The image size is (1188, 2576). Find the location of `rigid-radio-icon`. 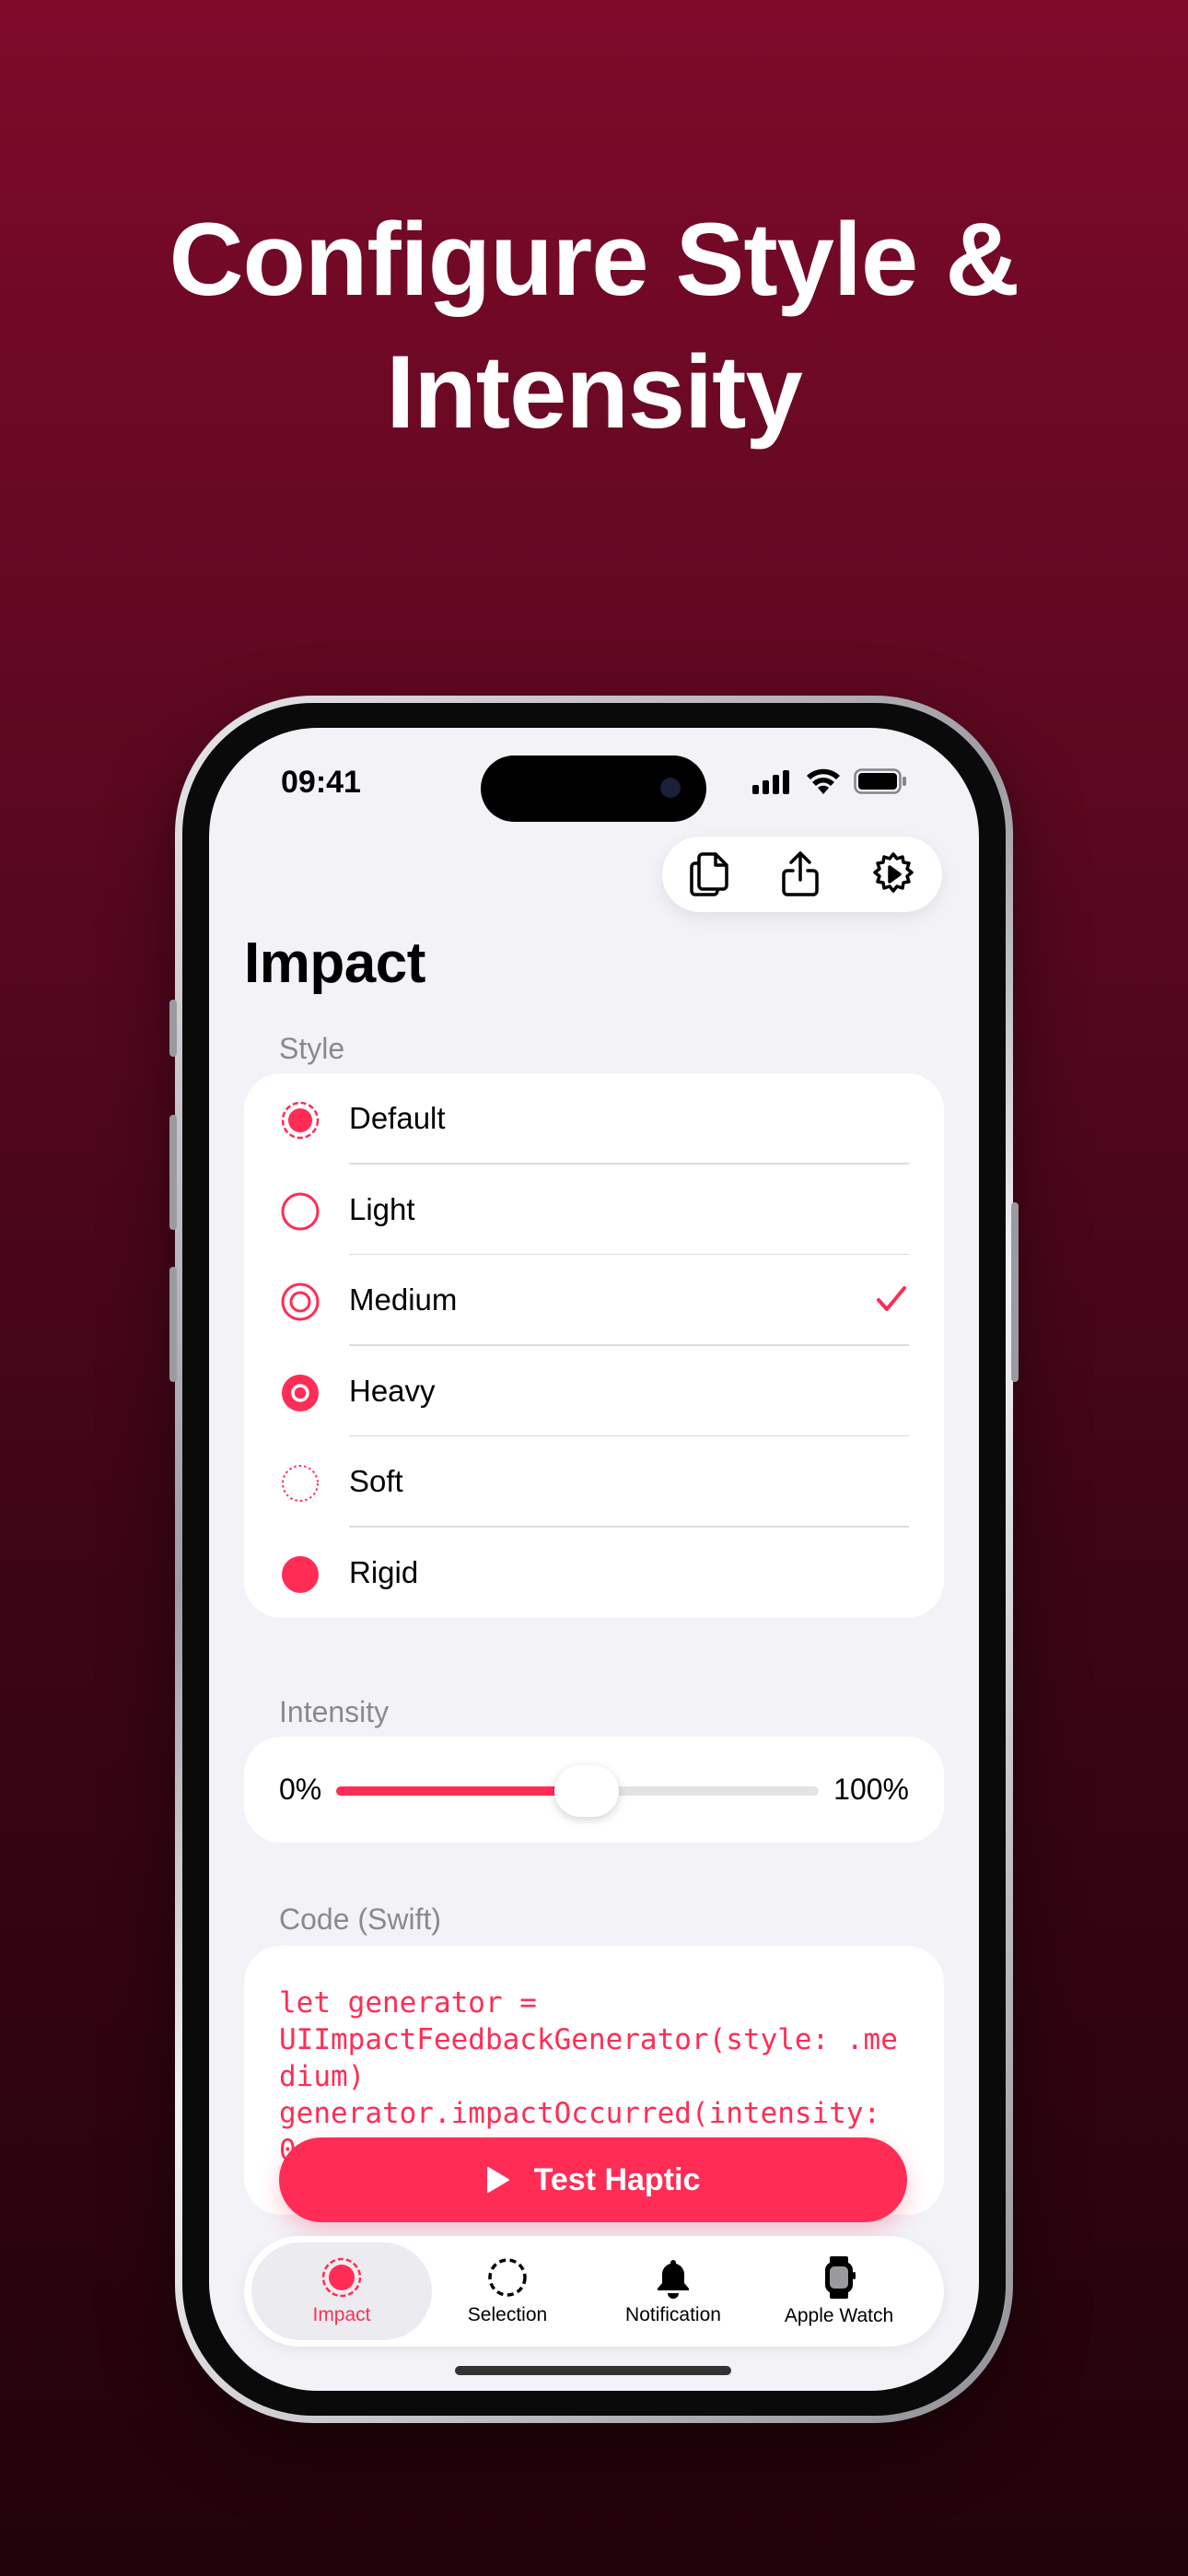

rigid-radio-icon is located at coordinates (300, 1574).